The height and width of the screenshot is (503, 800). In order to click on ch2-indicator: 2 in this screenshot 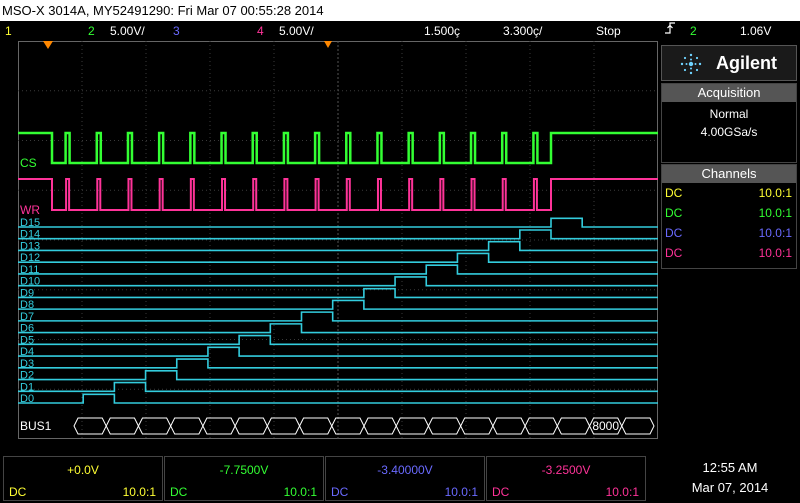, I will do `click(91, 31)`.